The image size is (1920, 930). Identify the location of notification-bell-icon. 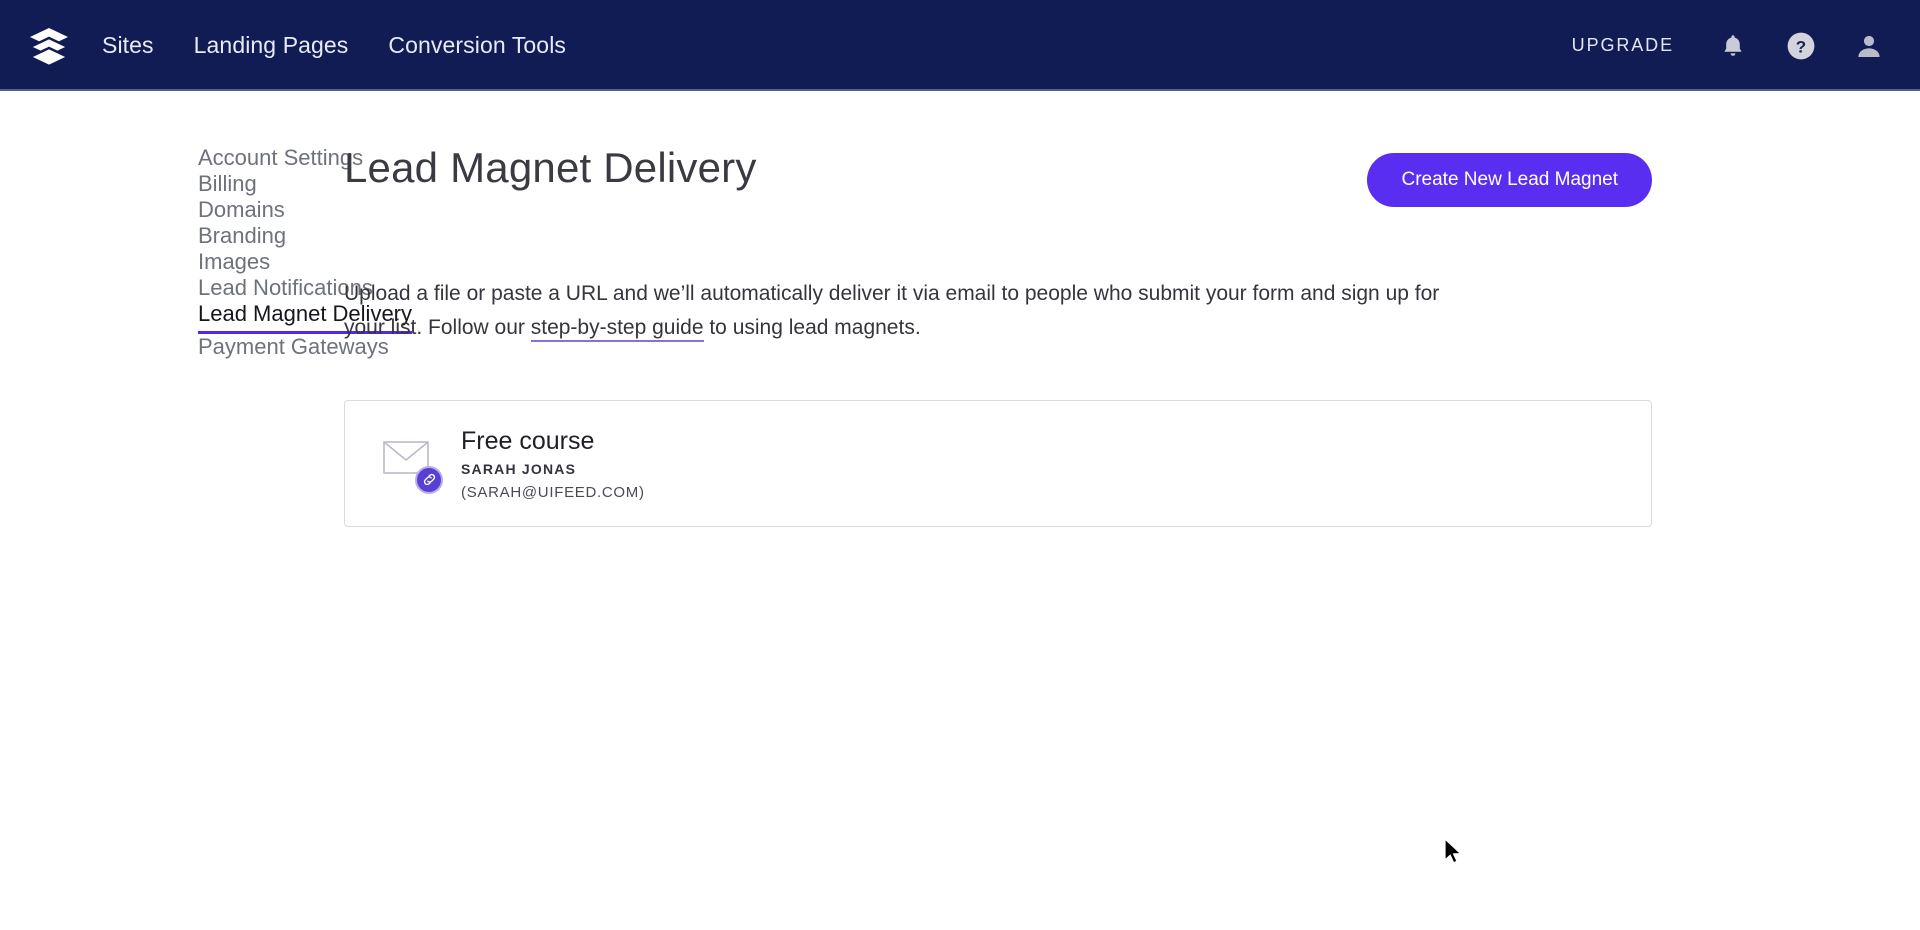
(1733, 46).